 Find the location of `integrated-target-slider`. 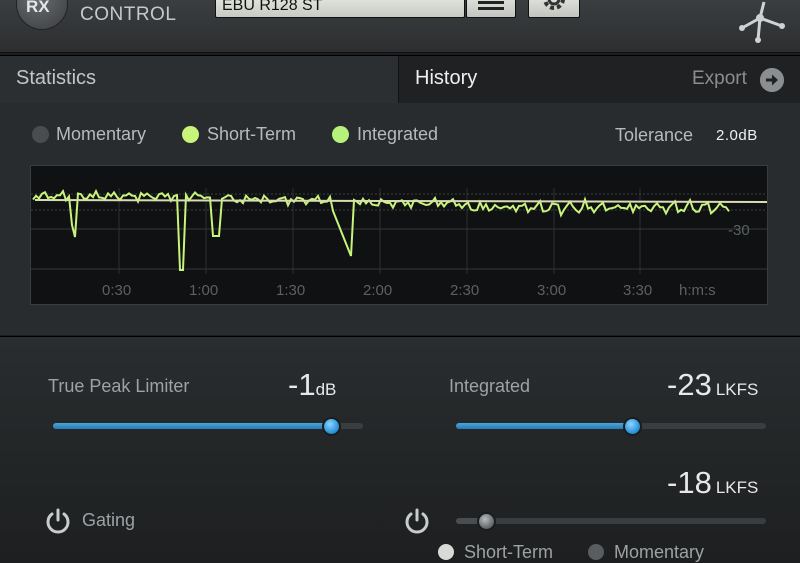

integrated-target-slider is located at coordinates (611, 426).